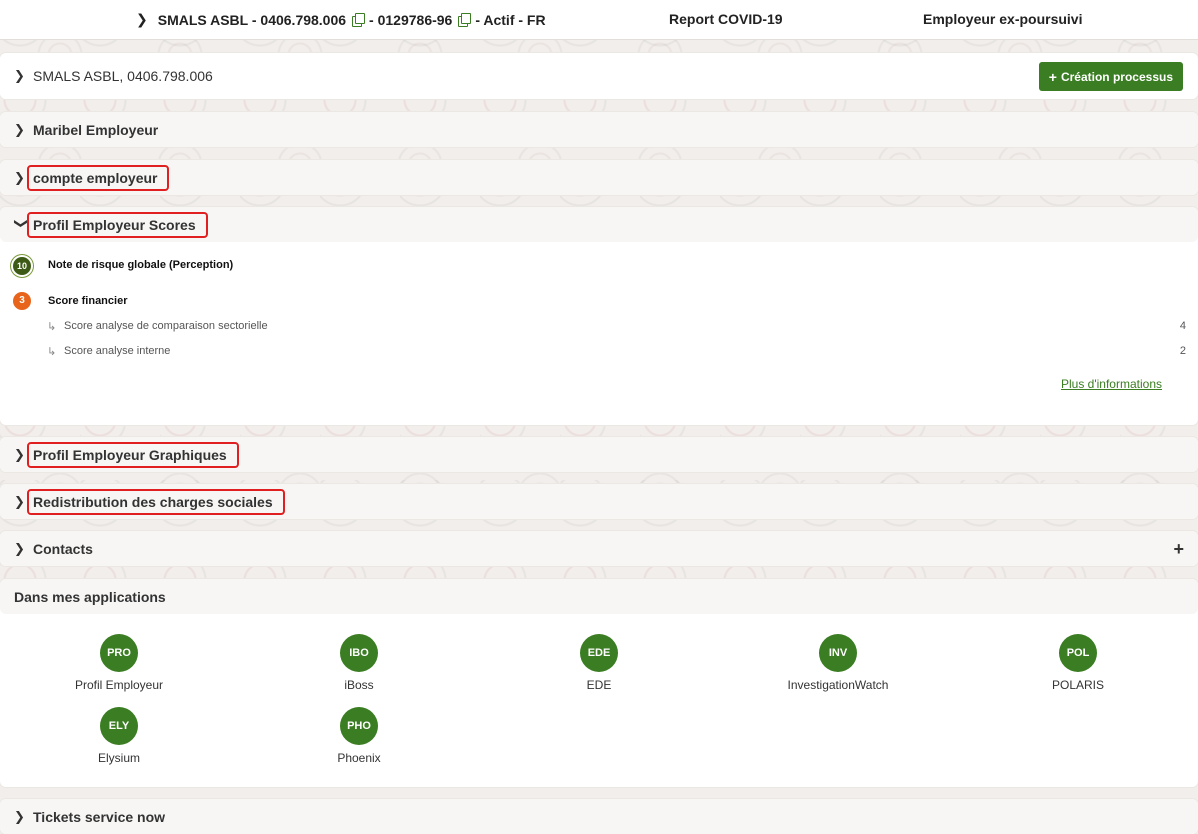 This screenshot has height=834, width=1198. I want to click on more-info-link: Plus d'informations, so click(1111, 384).